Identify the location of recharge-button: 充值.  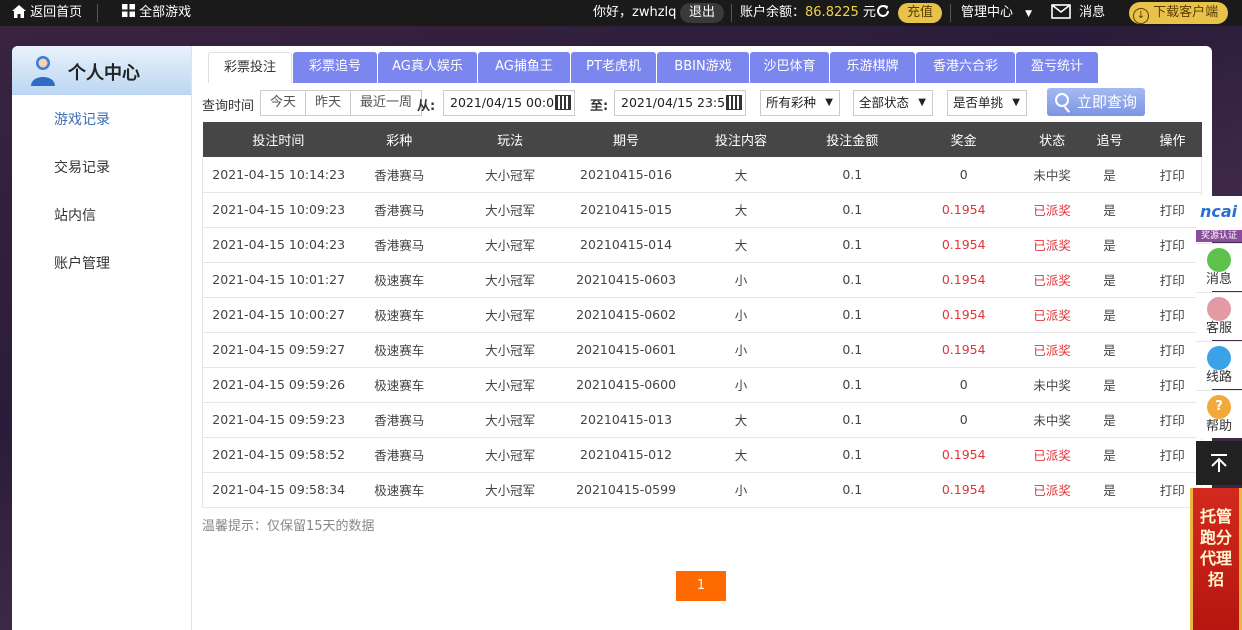
(920, 13).